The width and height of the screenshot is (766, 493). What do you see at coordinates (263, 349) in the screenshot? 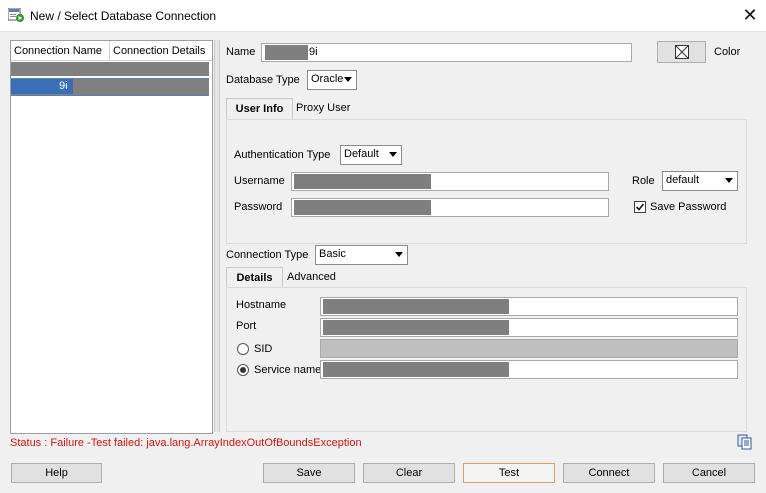
I see `sid-label: SID` at bounding box center [263, 349].